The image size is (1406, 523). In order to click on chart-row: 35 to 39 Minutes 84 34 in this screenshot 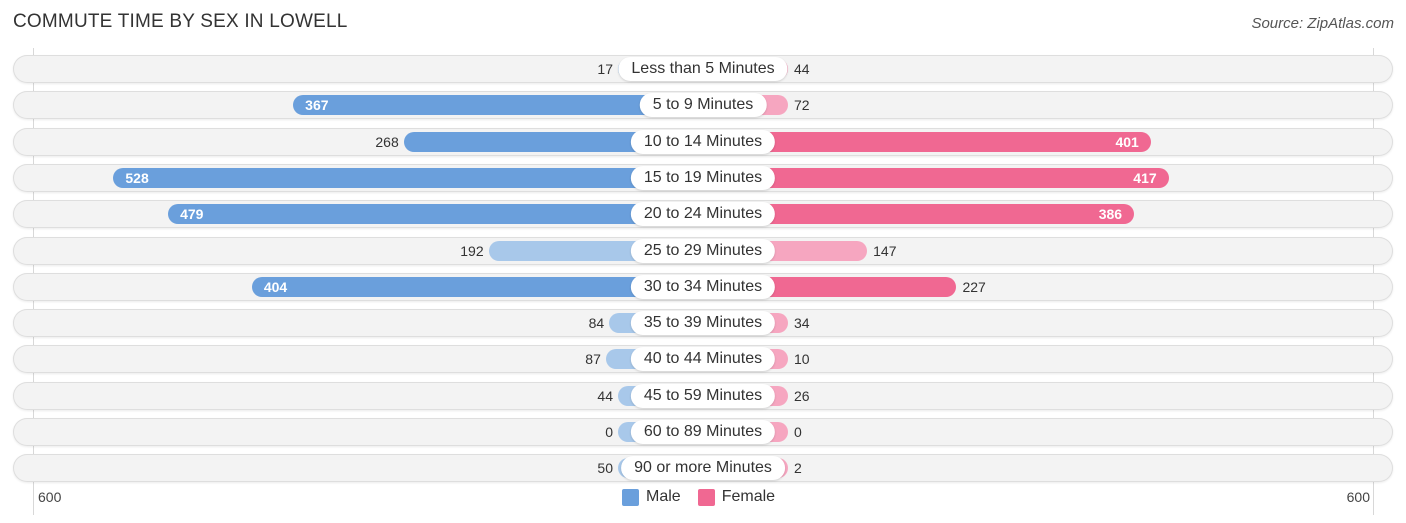, I will do `click(703, 323)`.